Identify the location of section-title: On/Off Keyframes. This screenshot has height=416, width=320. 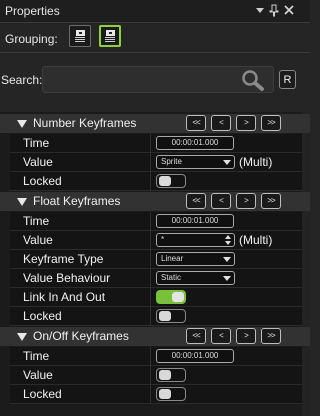
(81, 336).